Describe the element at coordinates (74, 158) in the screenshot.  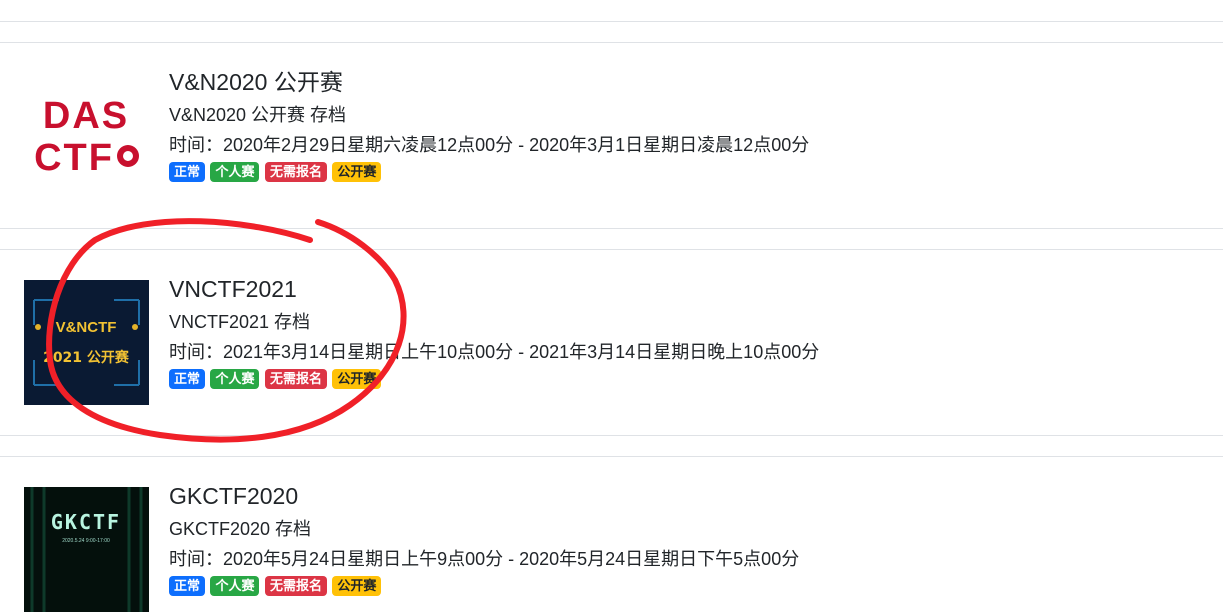
I see `svg-text: CTF` at that location.